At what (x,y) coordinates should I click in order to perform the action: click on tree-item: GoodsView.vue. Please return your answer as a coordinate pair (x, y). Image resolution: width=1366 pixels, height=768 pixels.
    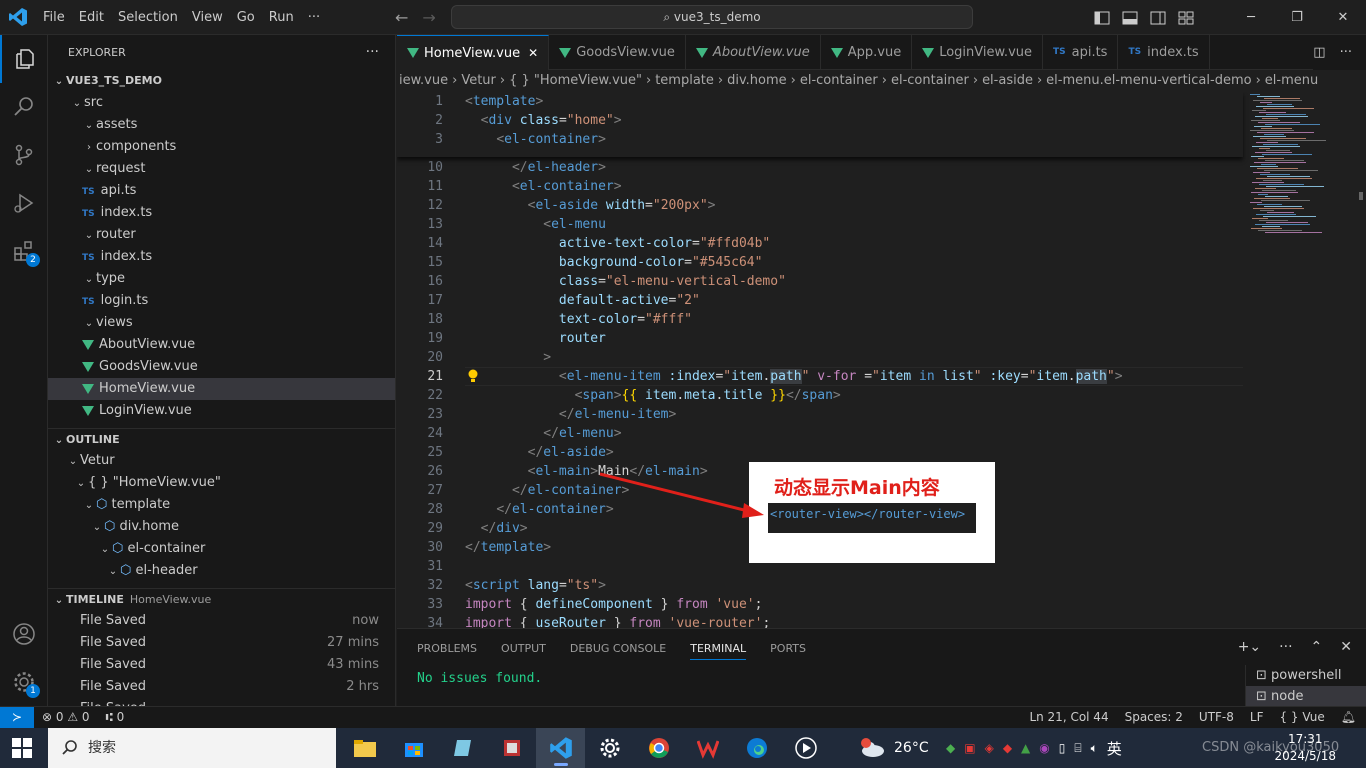
    Looking at the image, I should click on (221, 367).